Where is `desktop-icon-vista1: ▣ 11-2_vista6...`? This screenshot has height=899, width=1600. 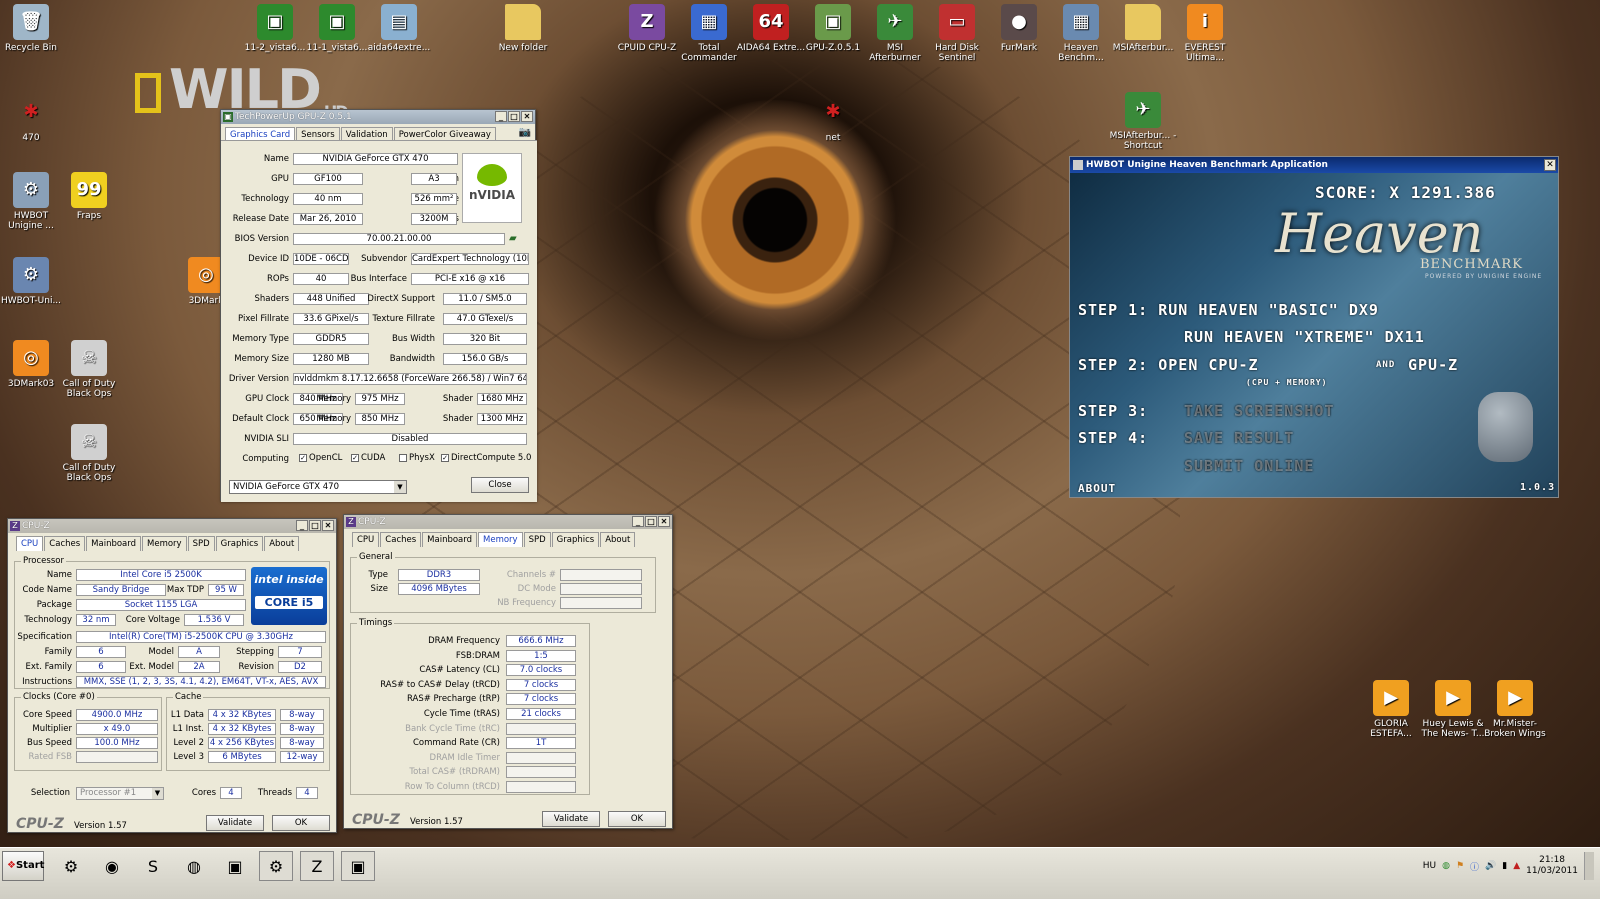
desktop-icon-vista1: ▣ 11-2_vista6... is located at coordinates (275, 28).